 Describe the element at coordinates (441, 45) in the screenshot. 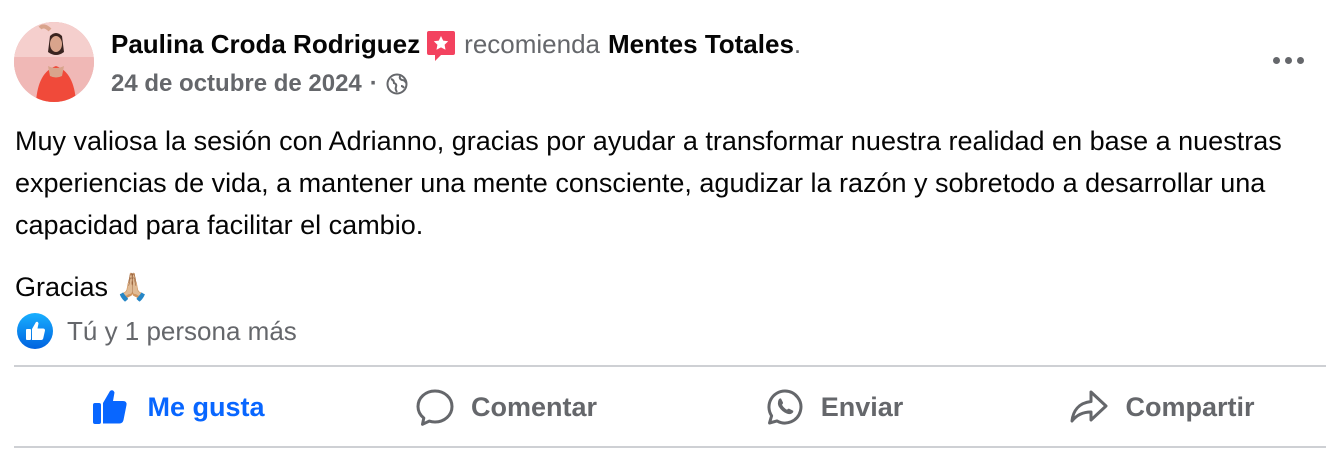

I see `recommend-icon` at that location.